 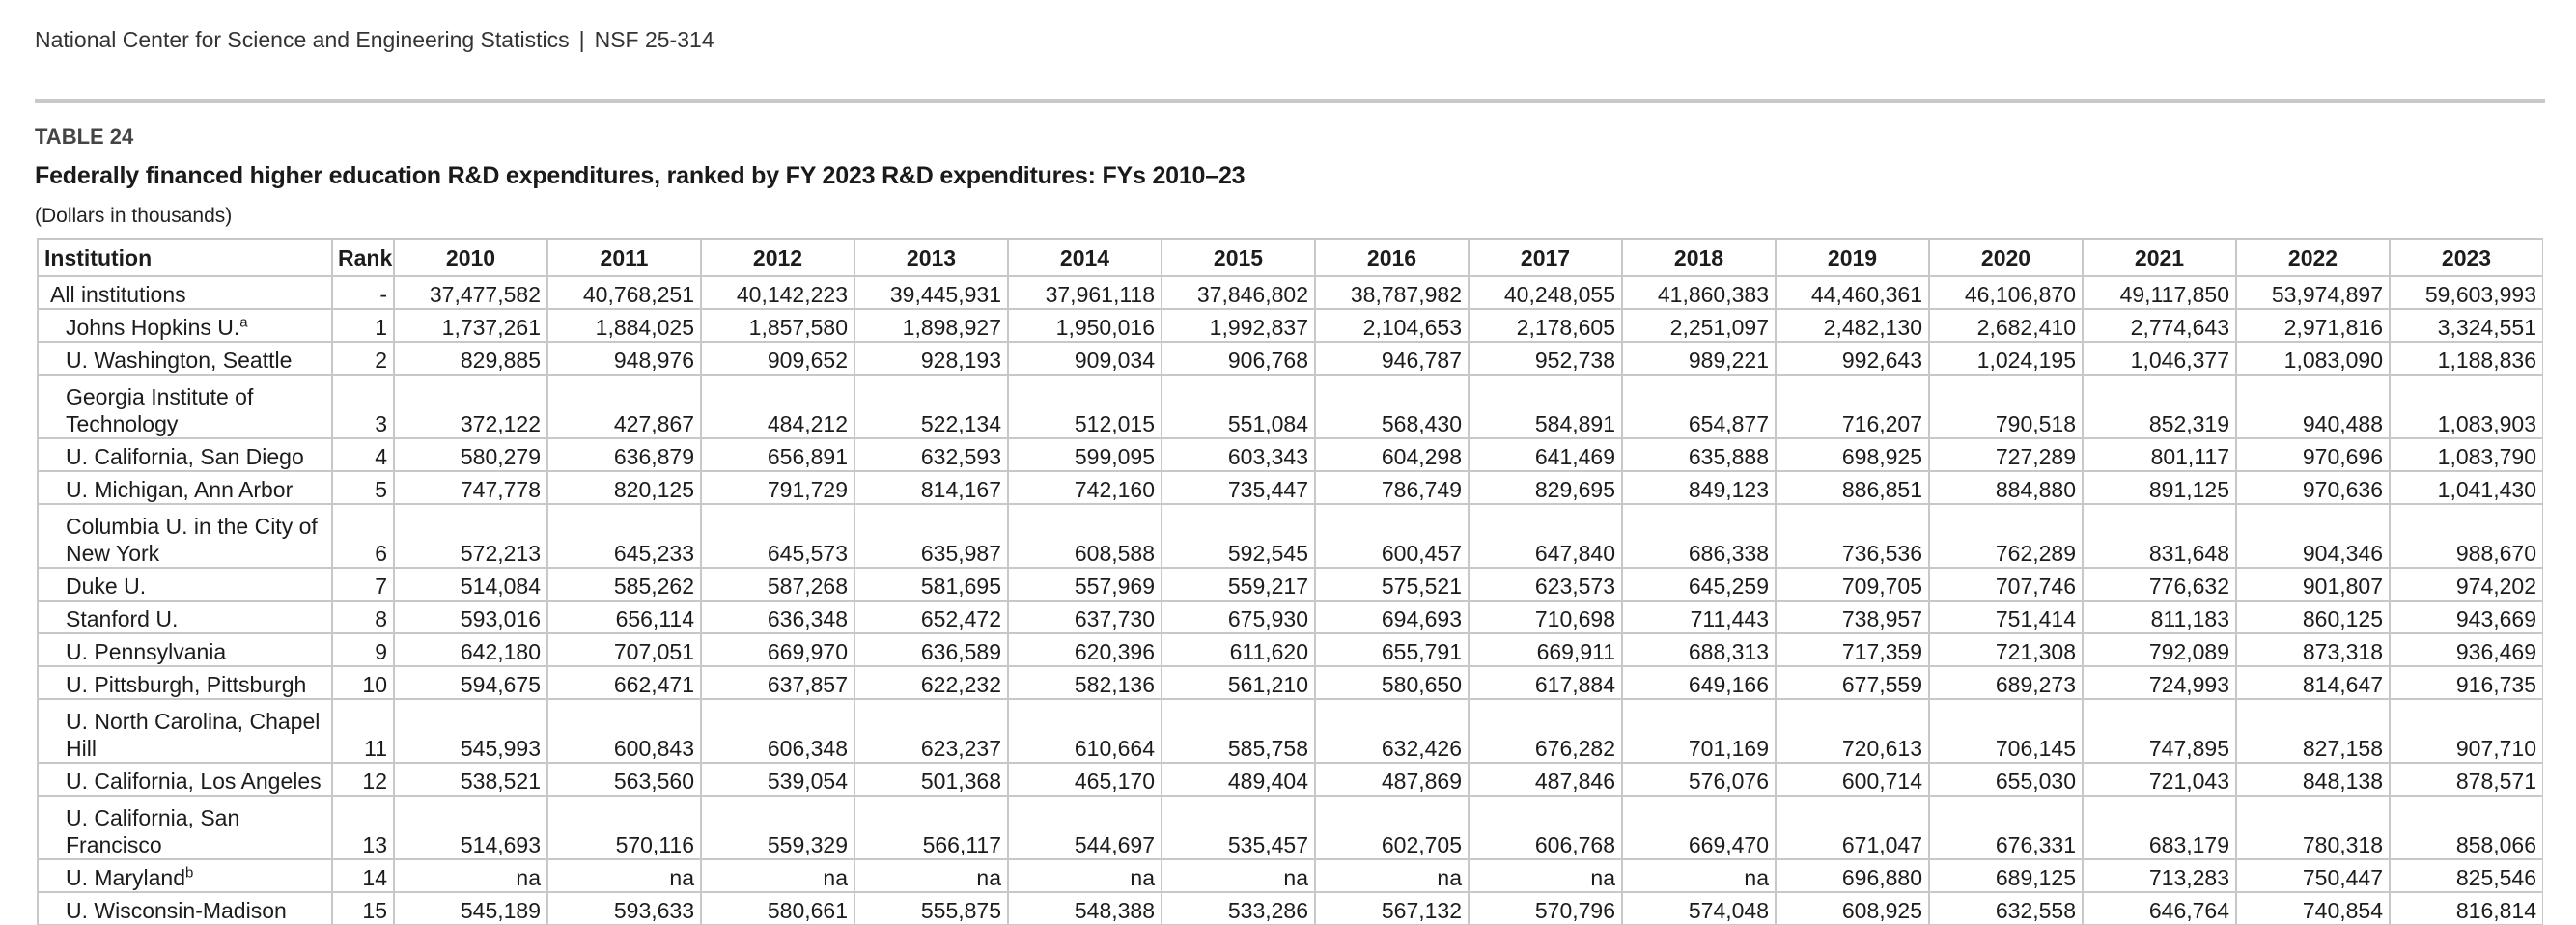 I want to click on value-cell: 645,233, so click(x=624, y=536).